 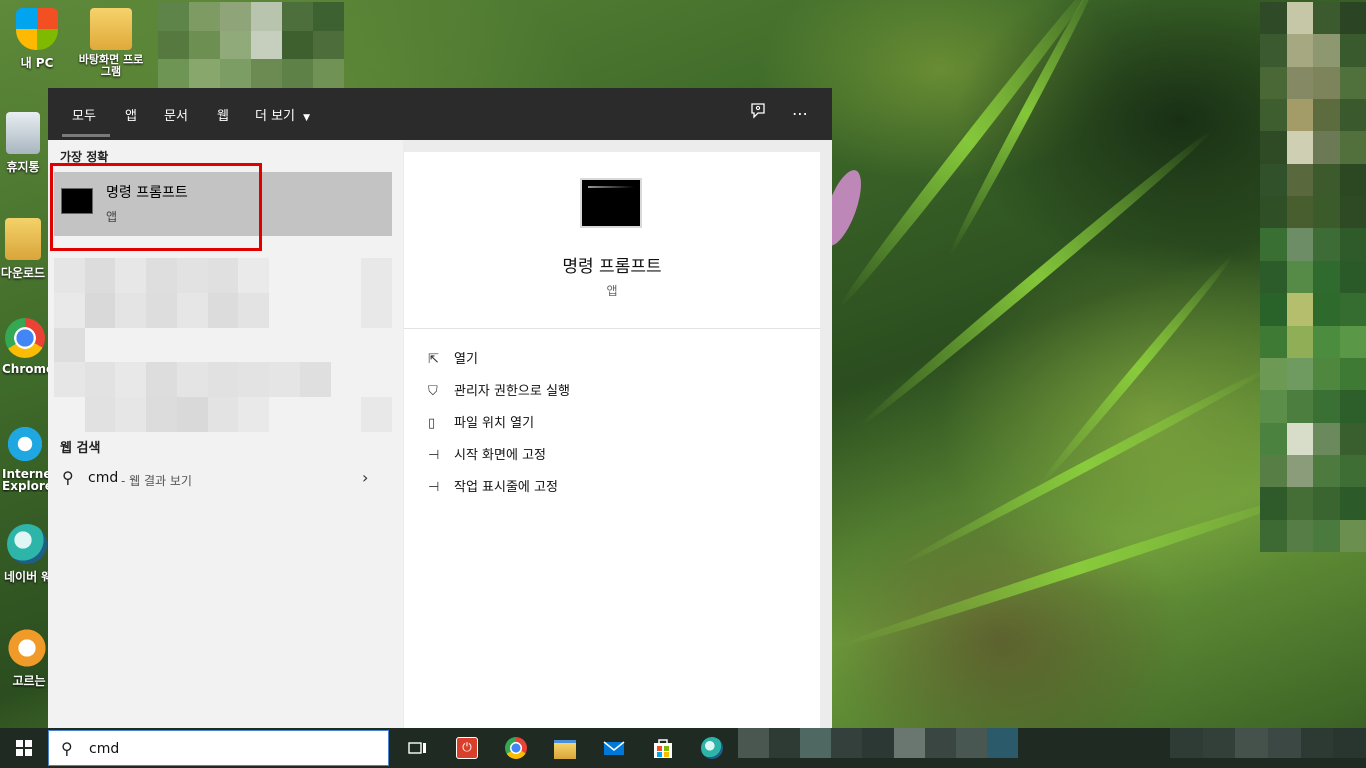 I want to click on web-search-result: ⚲ cmd - 웹 결과 보기 ›, so click(x=225, y=478).